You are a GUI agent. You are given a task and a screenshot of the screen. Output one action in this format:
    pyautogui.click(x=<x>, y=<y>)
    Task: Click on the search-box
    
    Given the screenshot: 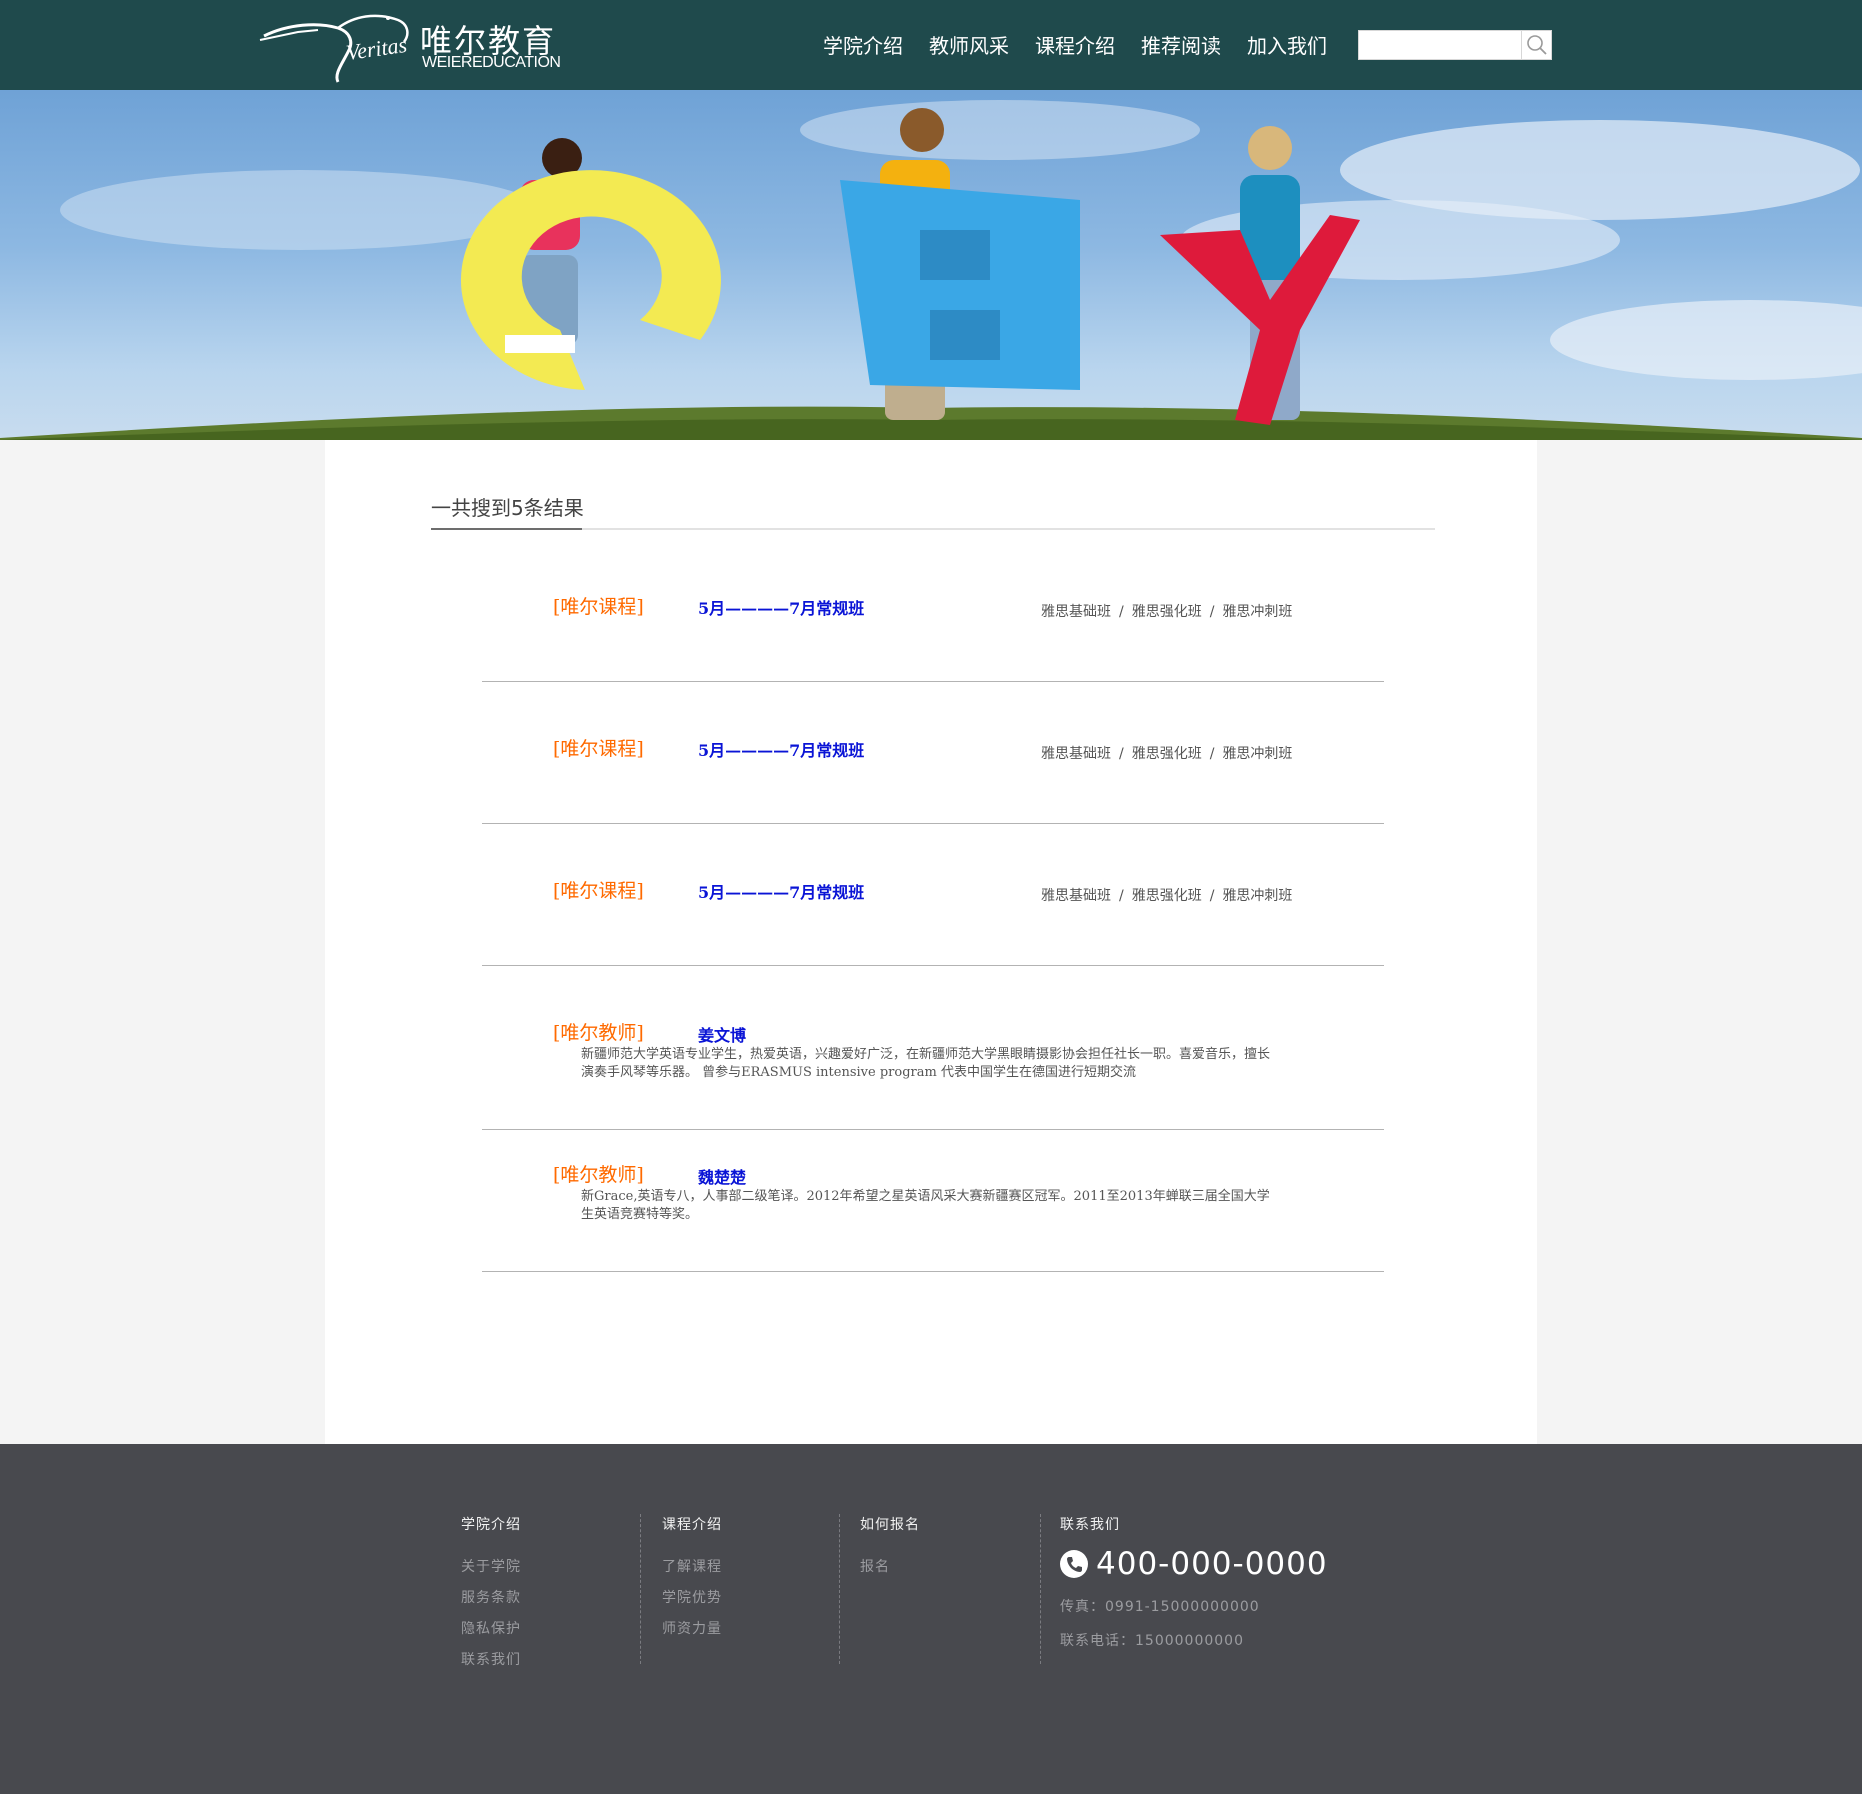 What is the action you would take?
    pyautogui.click(x=1455, y=45)
    